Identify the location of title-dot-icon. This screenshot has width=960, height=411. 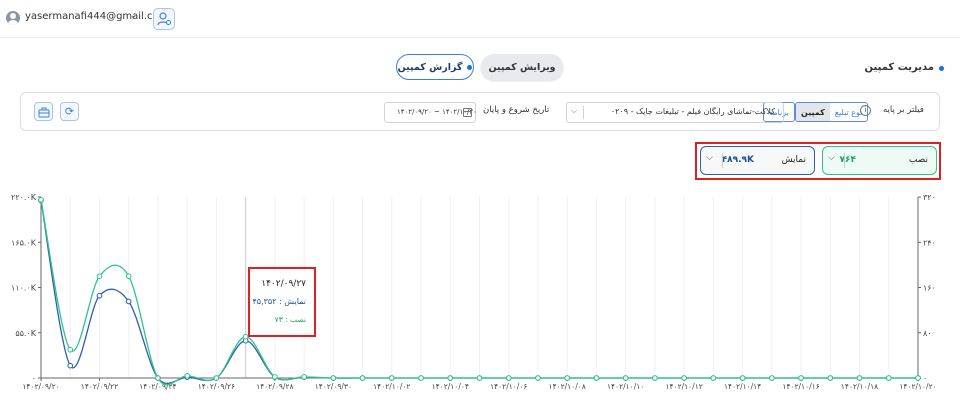
(941, 68).